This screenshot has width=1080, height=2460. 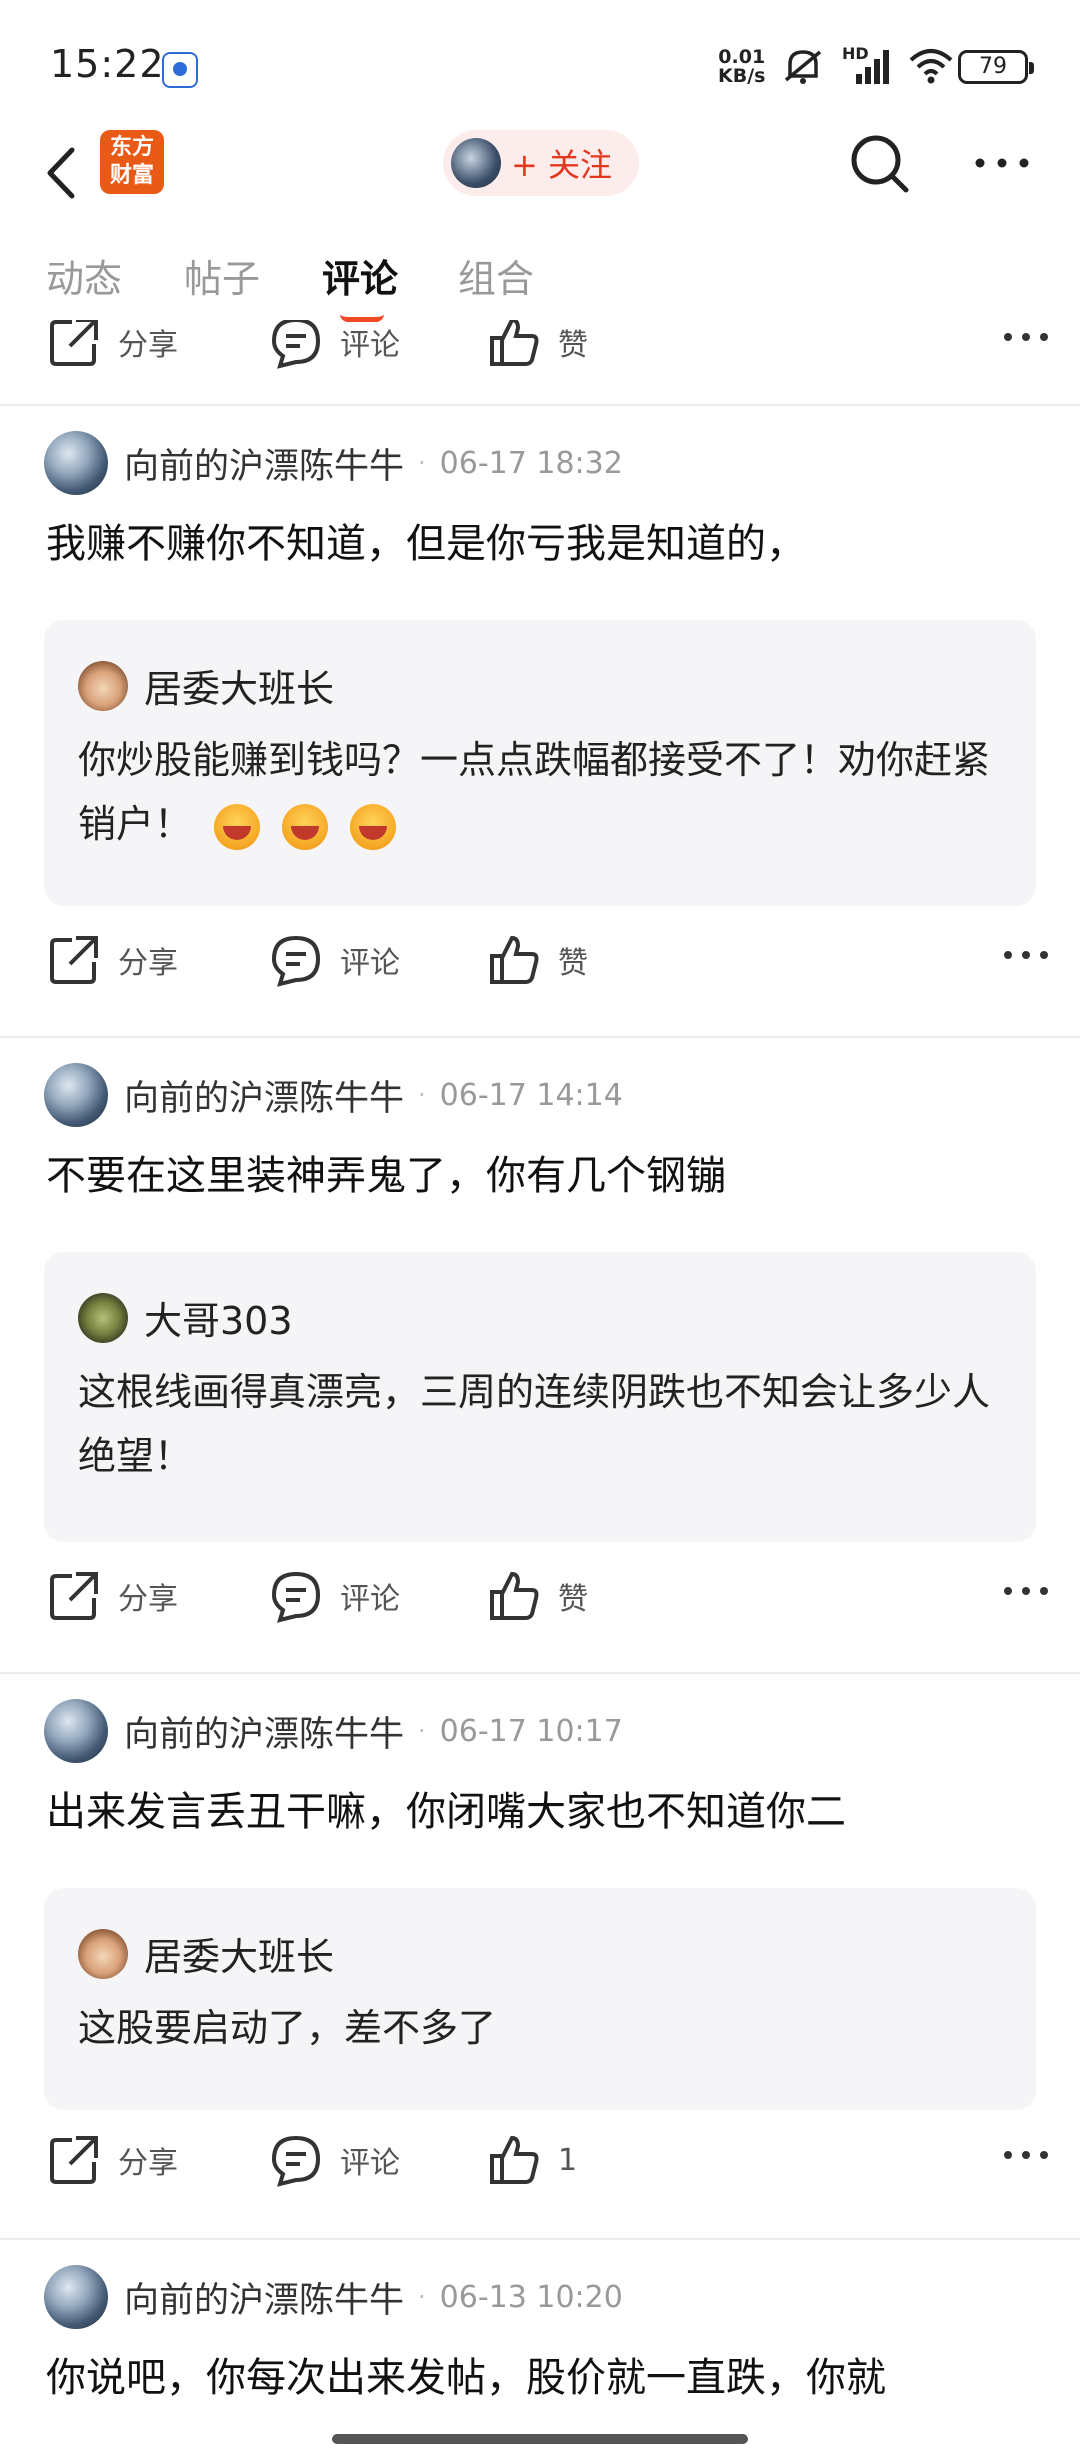 I want to click on logo-text-bottom: 财富, so click(x=131, y=175).